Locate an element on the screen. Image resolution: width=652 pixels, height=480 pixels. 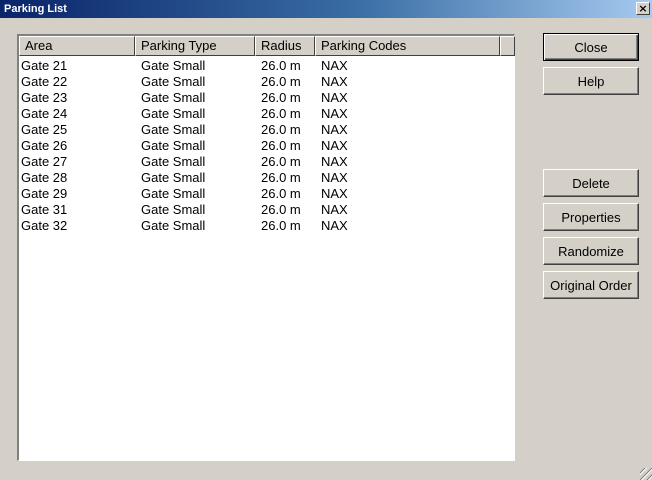
original-order-button: Original Order is located at coordinates (591, 285).